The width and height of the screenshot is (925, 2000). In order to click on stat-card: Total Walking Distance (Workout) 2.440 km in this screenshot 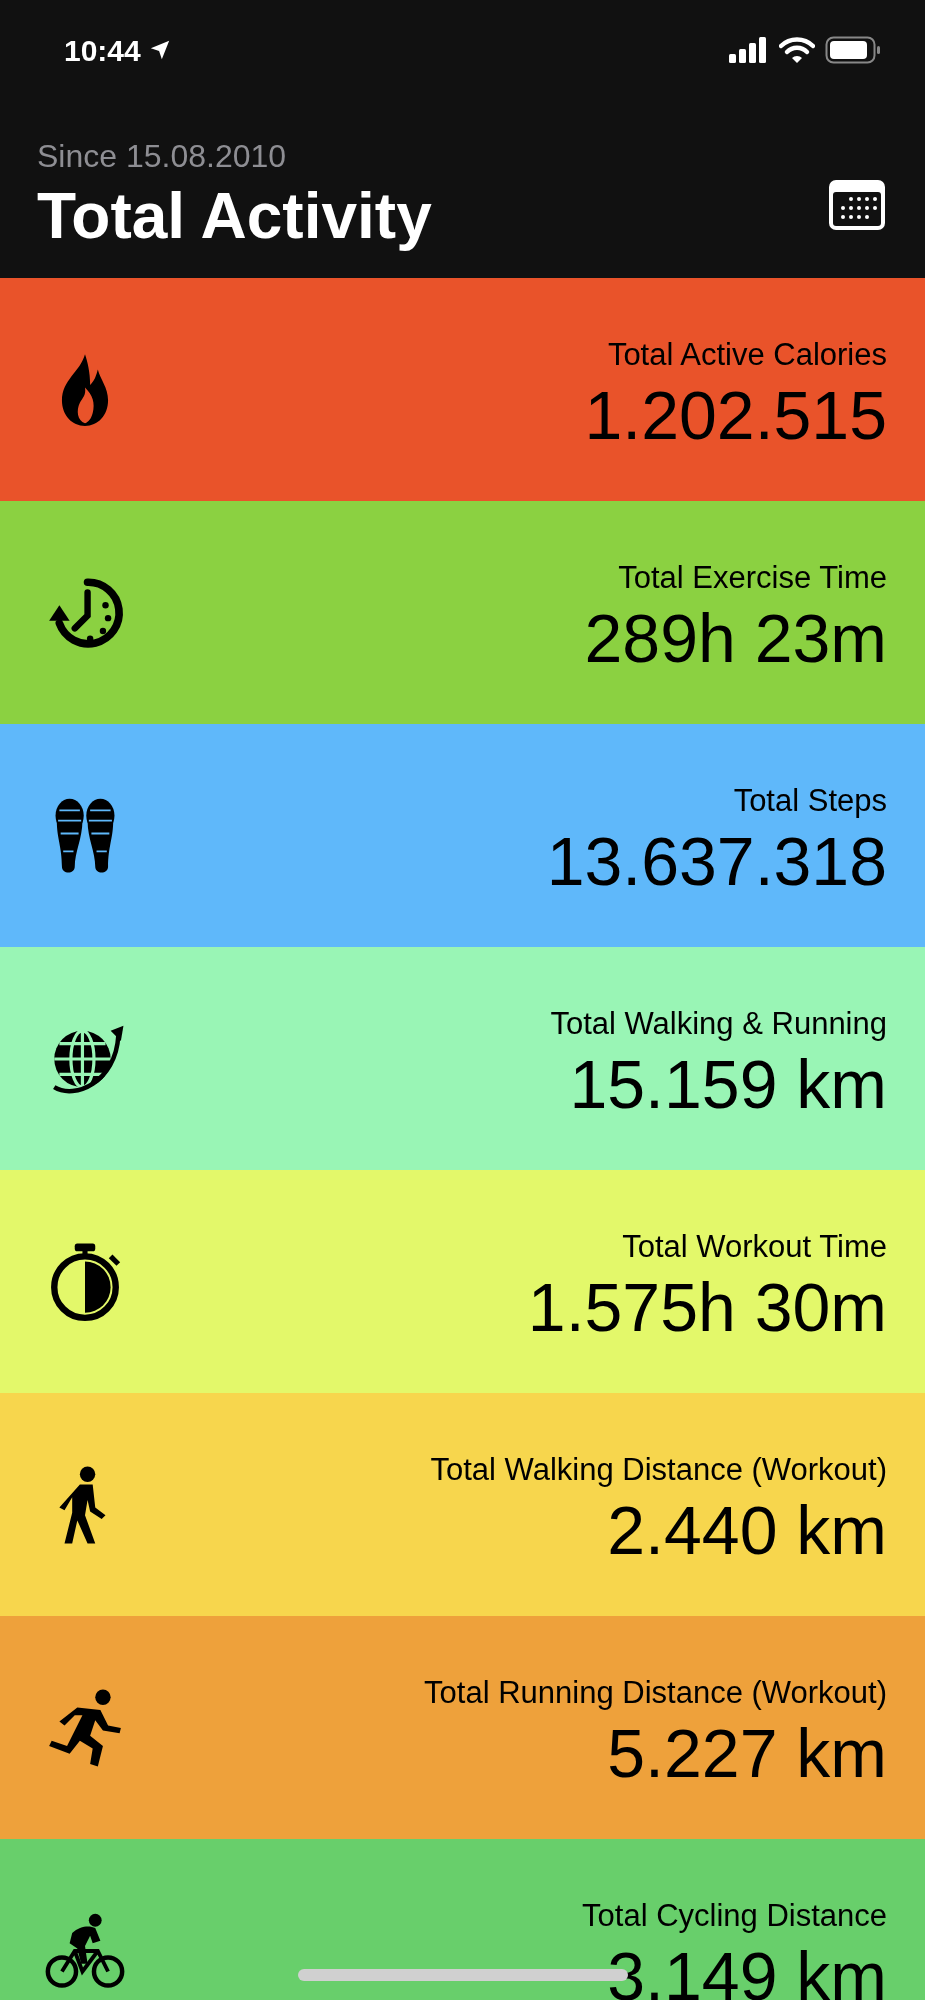, I will do `click(462, 1504)`.